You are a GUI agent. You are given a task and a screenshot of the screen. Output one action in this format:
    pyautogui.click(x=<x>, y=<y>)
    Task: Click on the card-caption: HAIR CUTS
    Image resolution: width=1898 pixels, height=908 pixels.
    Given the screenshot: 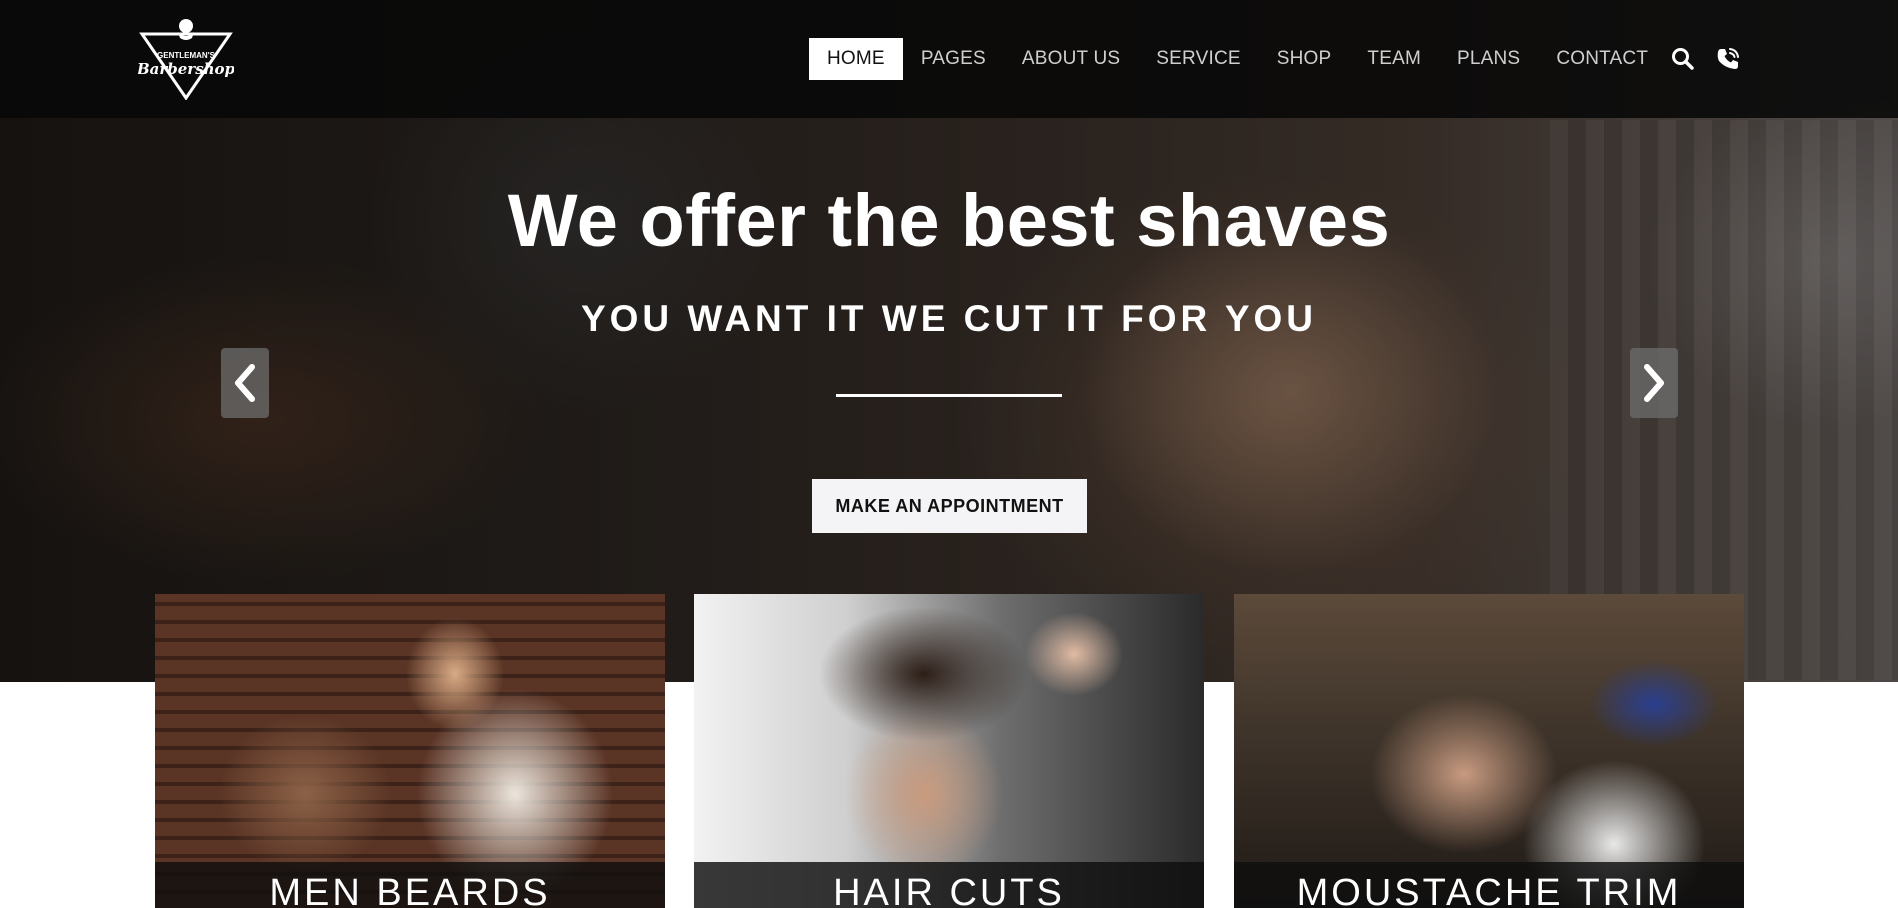 What is the action you would take?
    pyautogui.click(x=949, y=885)
    